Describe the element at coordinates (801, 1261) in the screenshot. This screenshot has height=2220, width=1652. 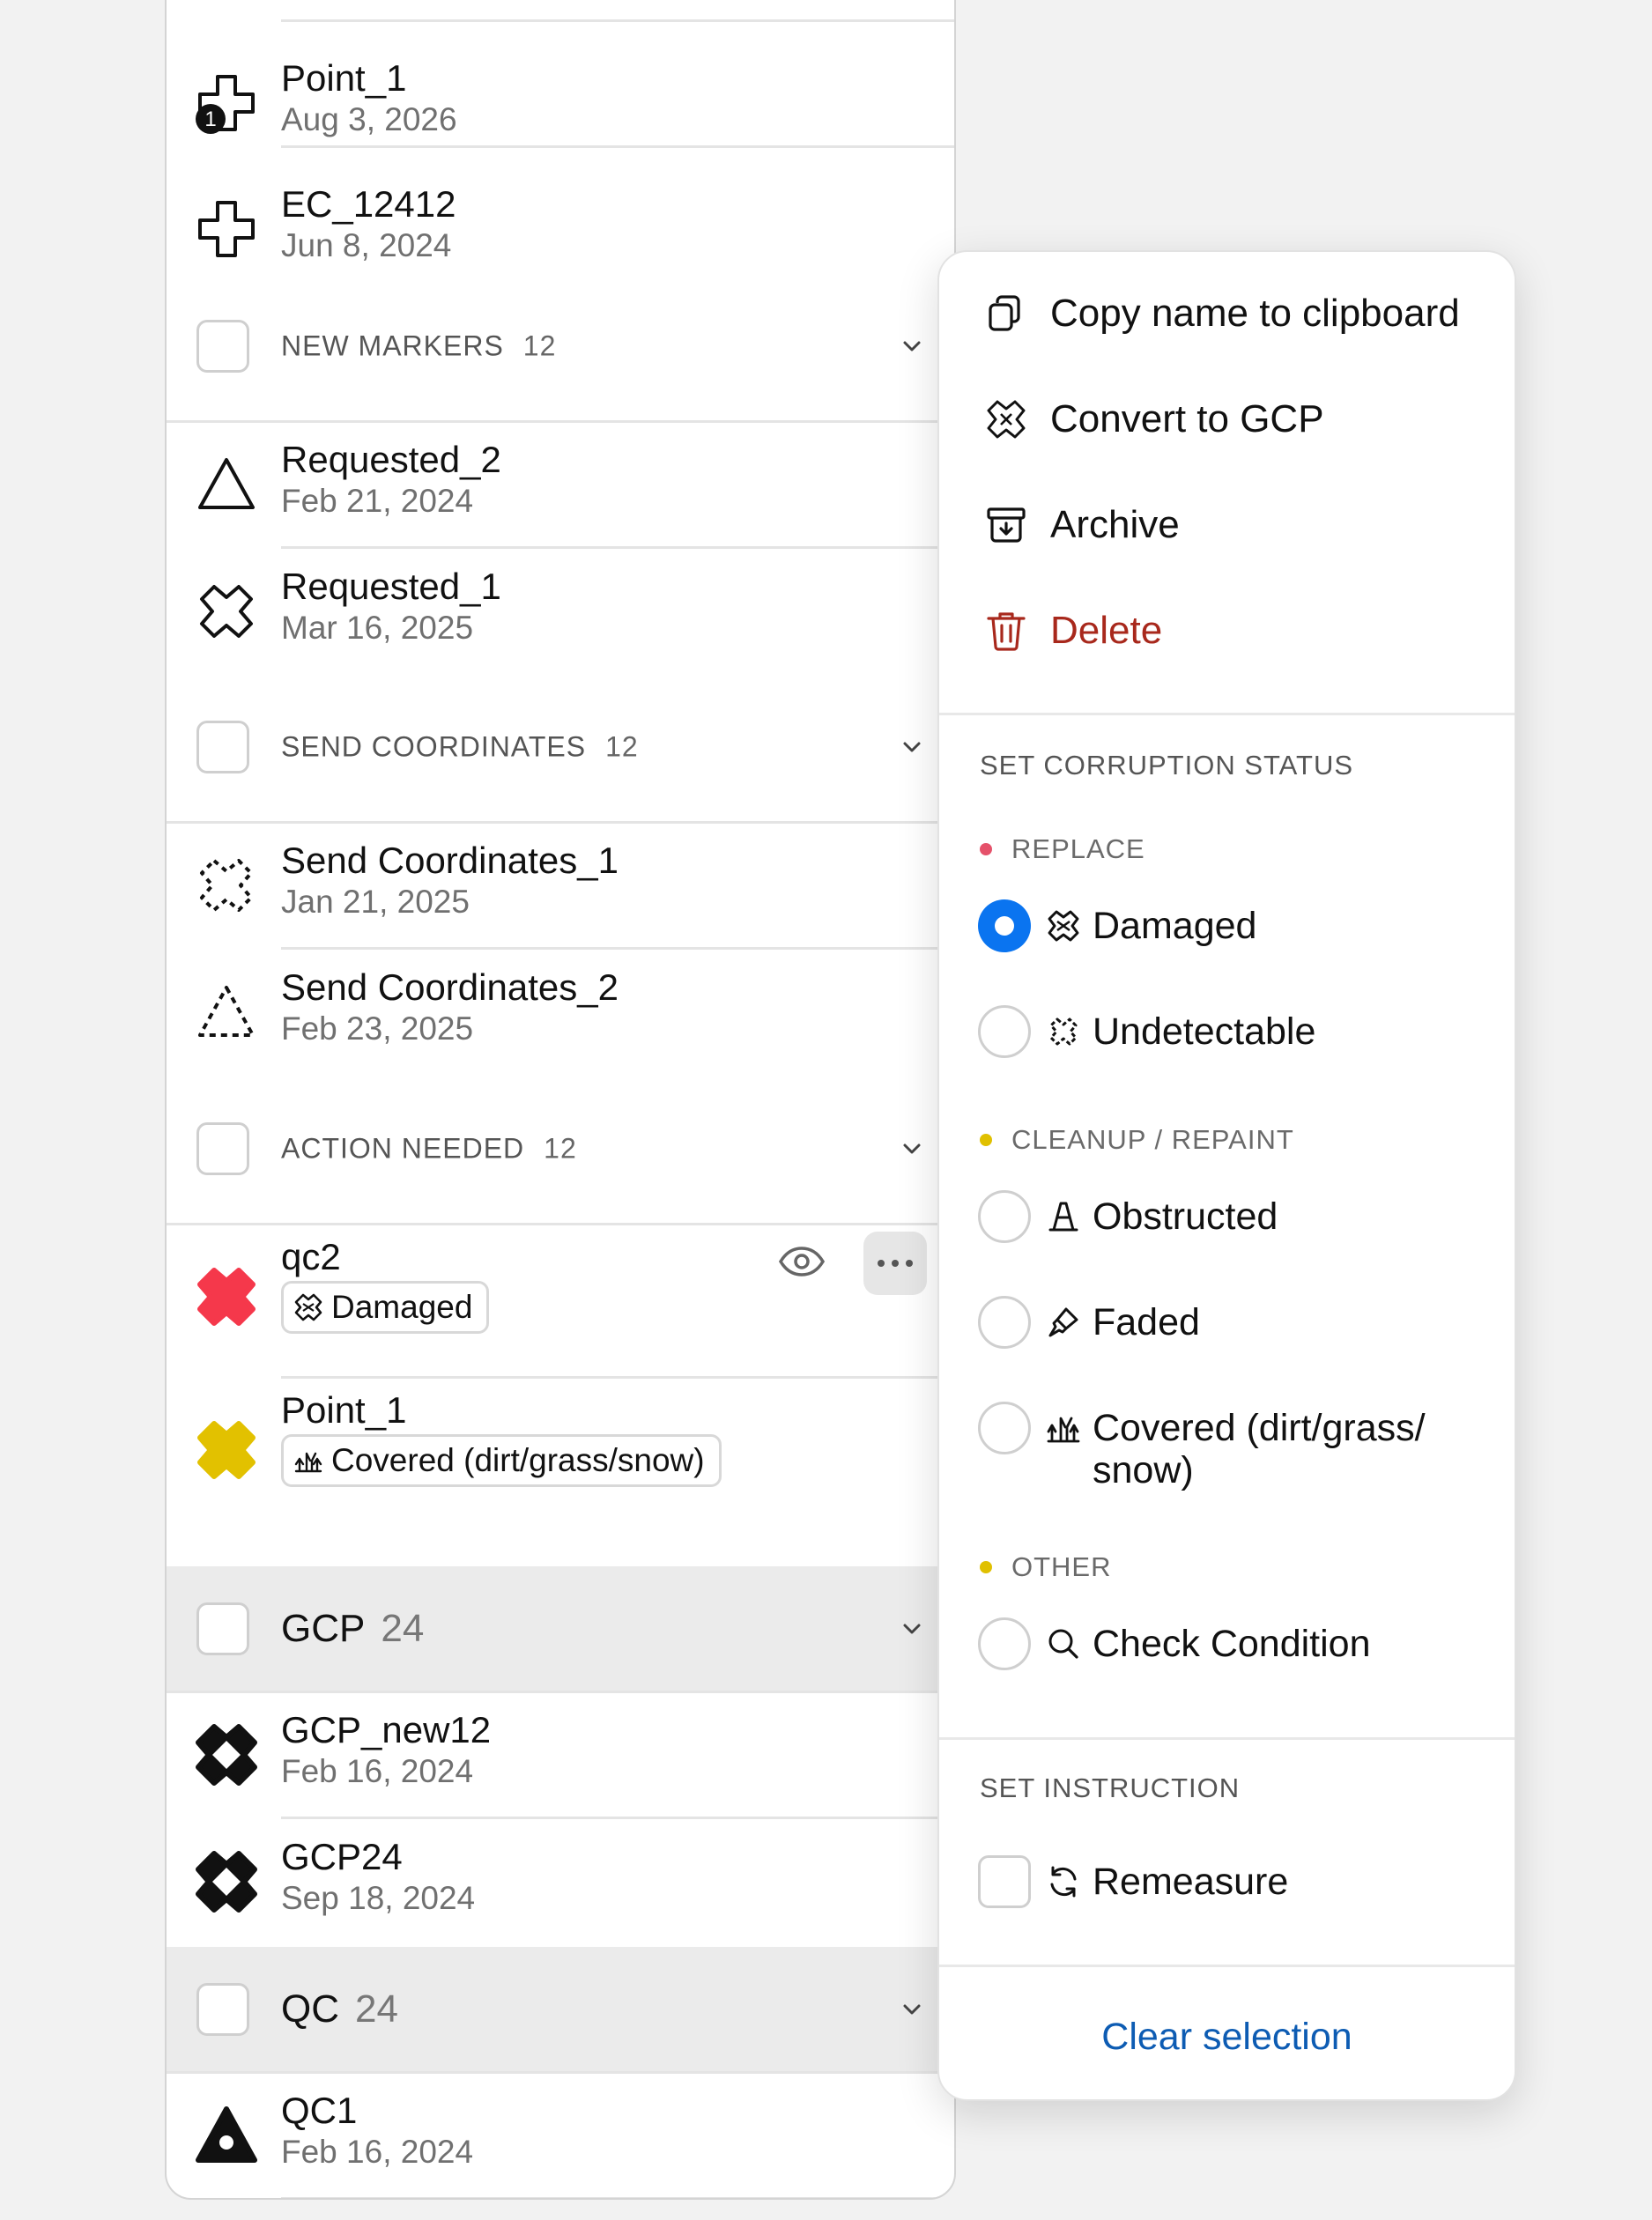
I see `eye-icon` at that location.